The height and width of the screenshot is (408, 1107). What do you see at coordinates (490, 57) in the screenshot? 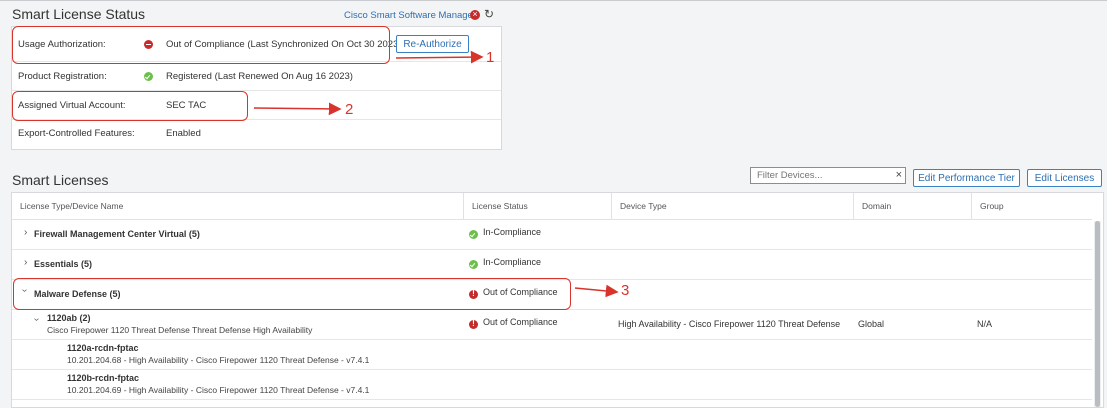
I see `annotation-number-1: 1` at bounding box center [490, 57].